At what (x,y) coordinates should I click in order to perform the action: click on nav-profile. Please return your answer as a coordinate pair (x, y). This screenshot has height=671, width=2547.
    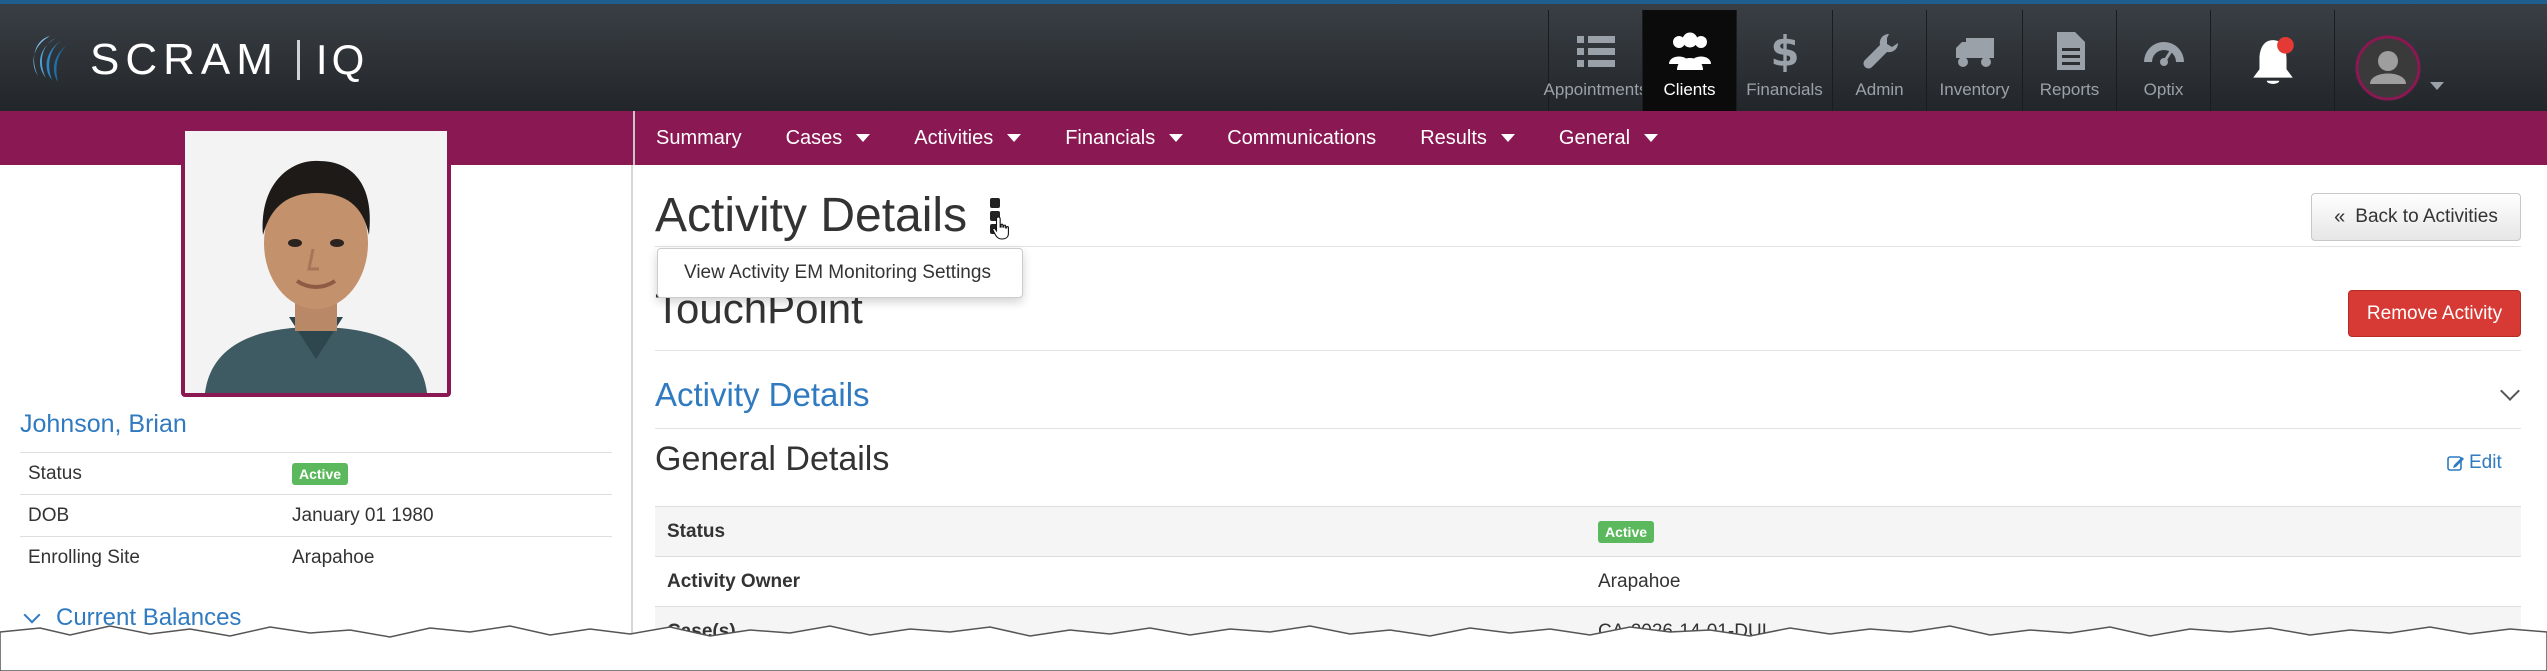
    Looking at the image, I should click on (2398, 62).